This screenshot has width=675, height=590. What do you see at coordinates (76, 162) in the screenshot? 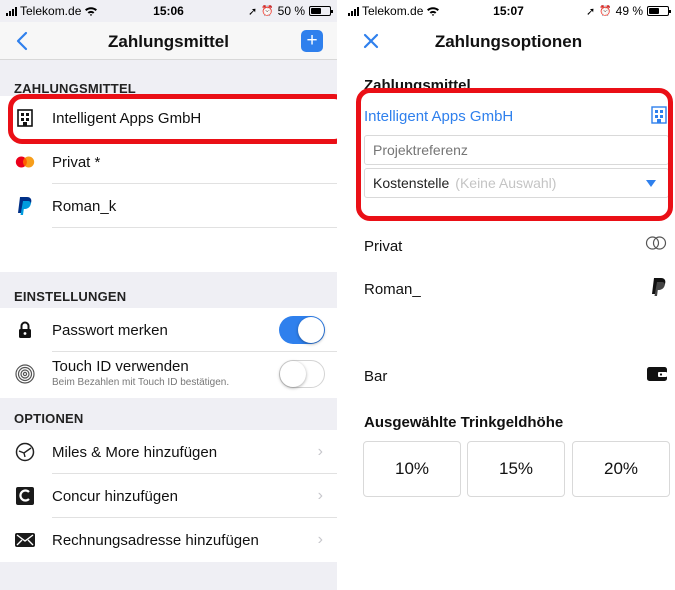
I see `payment-item-label: Privat *` at bounding box center [76, 162].